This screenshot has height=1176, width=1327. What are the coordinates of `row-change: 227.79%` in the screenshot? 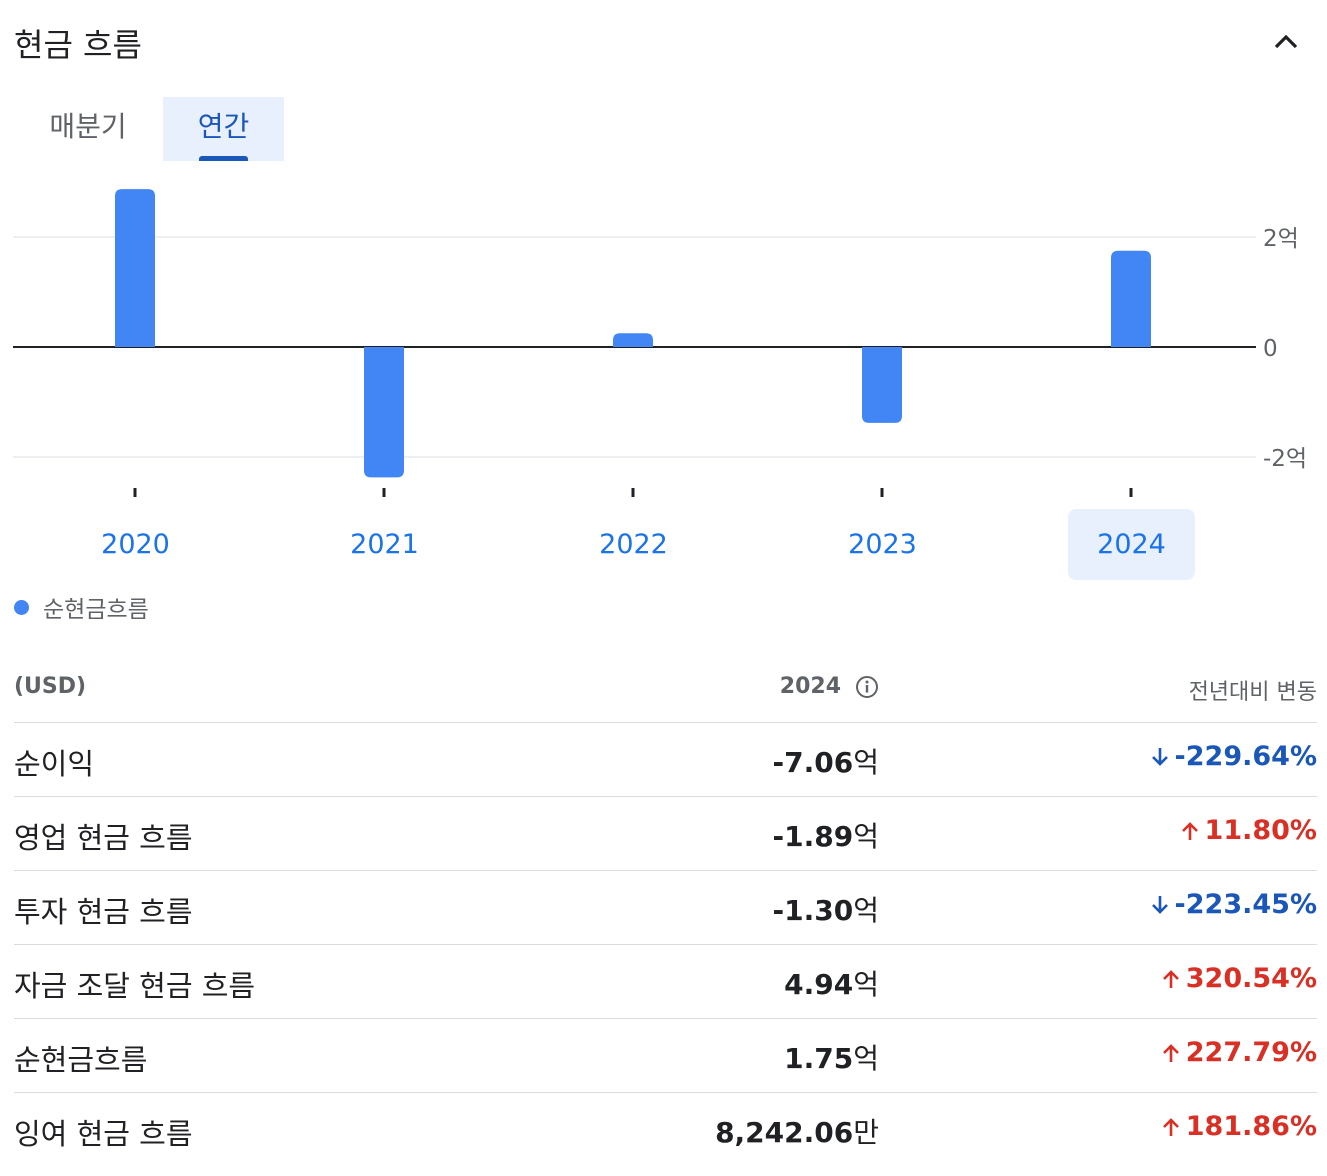 It's located at (1238, 1052).